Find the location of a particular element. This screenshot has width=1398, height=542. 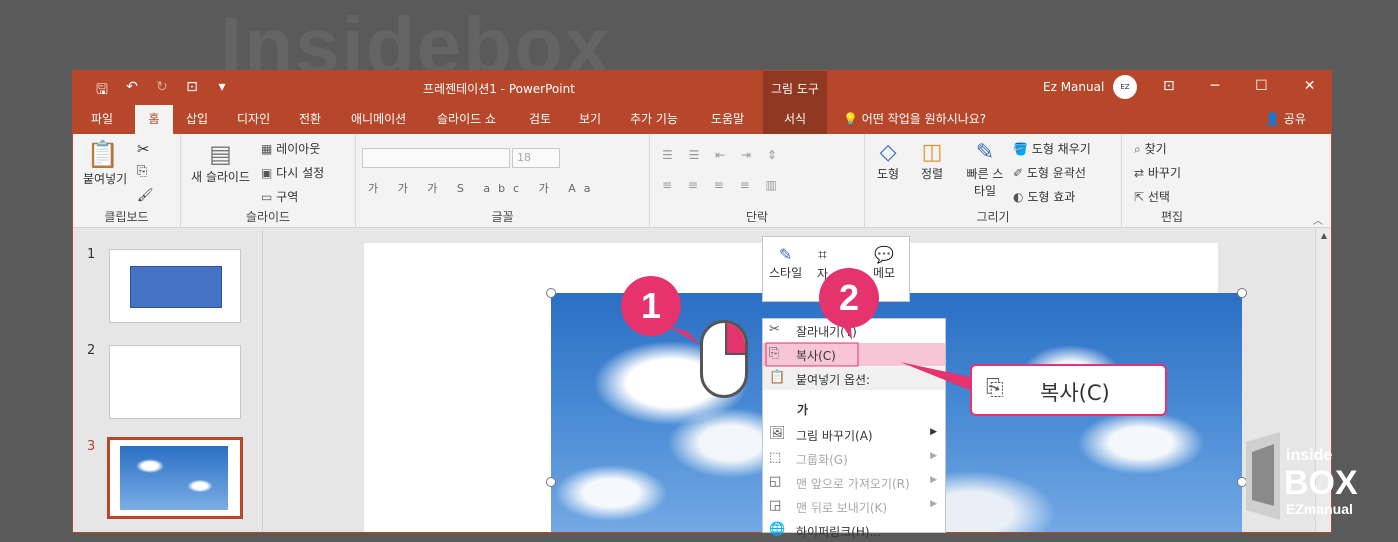

group-slides: ▤ 새 슬라이드 ▦ 레이아웃 ▣ 다시 설정 ▭ 구역 슬라이드 is located at coordinates (268, 181).